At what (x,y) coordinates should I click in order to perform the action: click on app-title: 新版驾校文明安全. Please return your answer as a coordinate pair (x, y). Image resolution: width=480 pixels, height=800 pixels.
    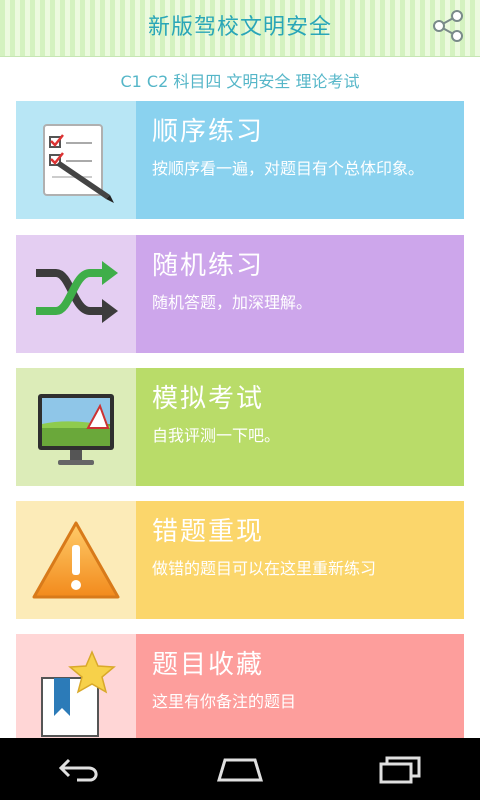
    Looking at the image, I should click on (239, 27).